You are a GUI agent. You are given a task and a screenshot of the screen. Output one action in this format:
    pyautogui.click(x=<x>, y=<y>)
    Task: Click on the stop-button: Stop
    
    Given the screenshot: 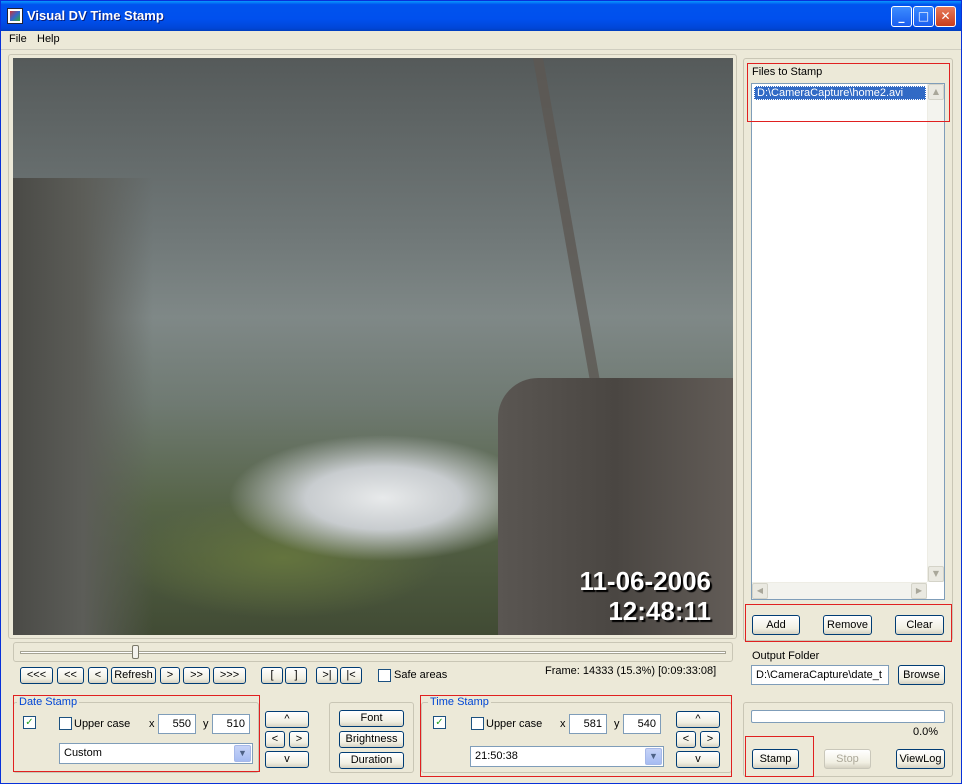 What is the action you would take?
    pyautogui.click(x=847, y=759)
    